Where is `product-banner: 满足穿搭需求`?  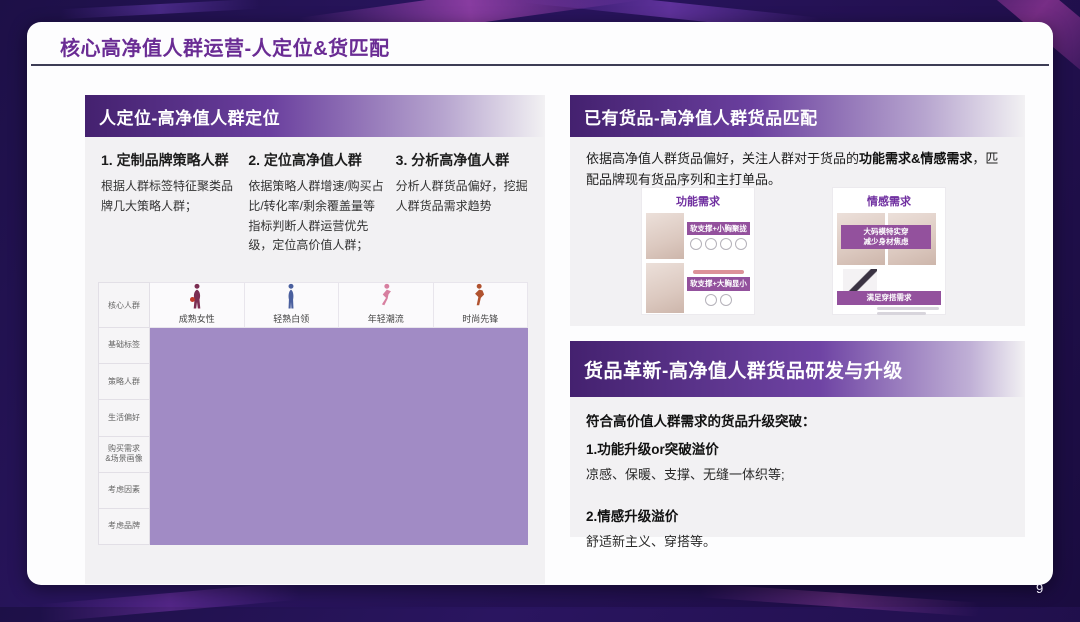
product-banner: 满足穿搭需求 is located at coordinates (889, 298).